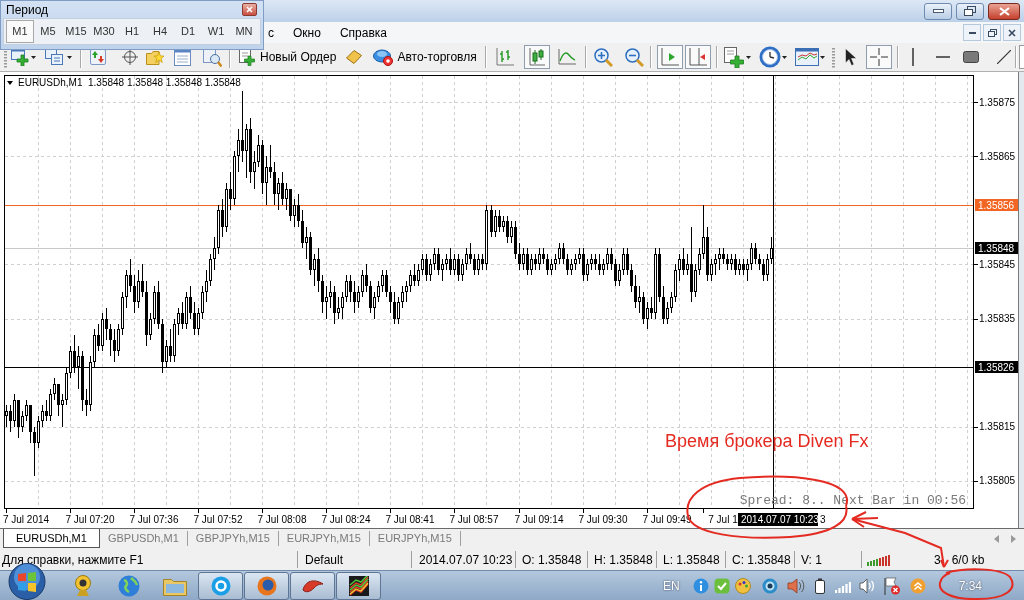  What do you see at coordinates (566, 57) in the screenshot?
I see `line-chart-icon` at bounding box center [566, 57].